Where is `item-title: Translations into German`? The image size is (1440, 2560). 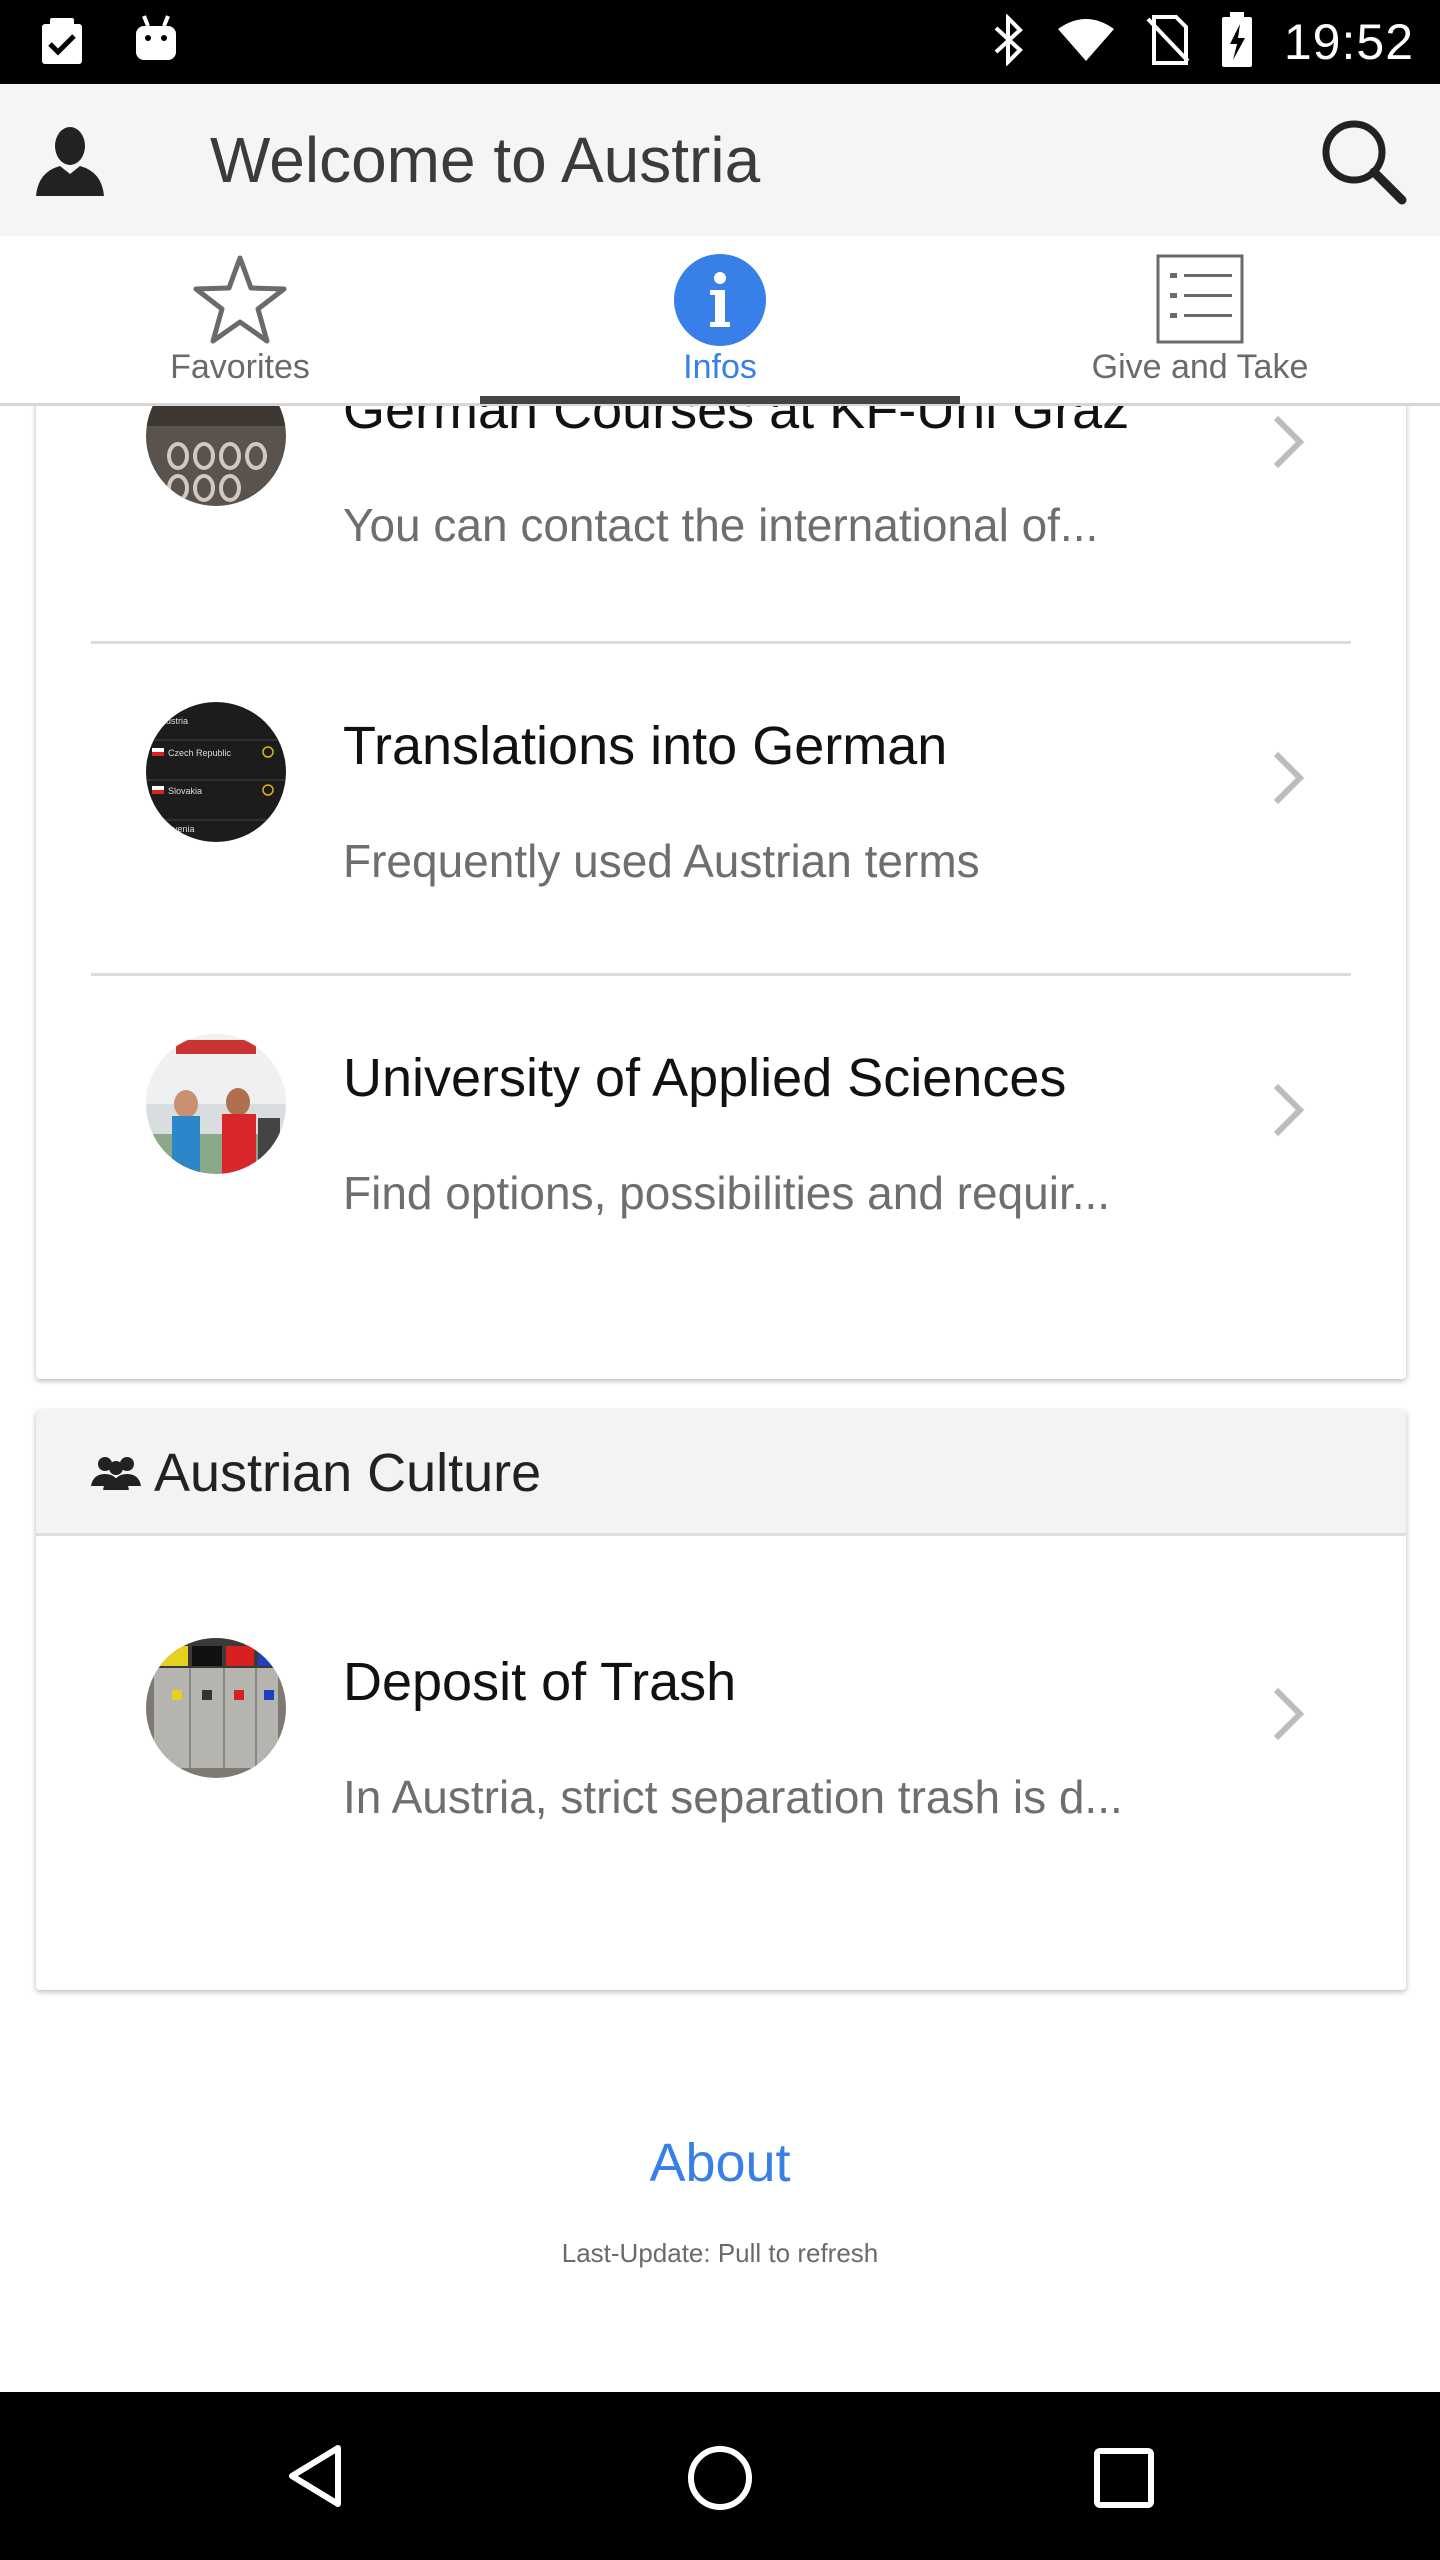 item-title: Translations into German is located at coordinates (645, 746).